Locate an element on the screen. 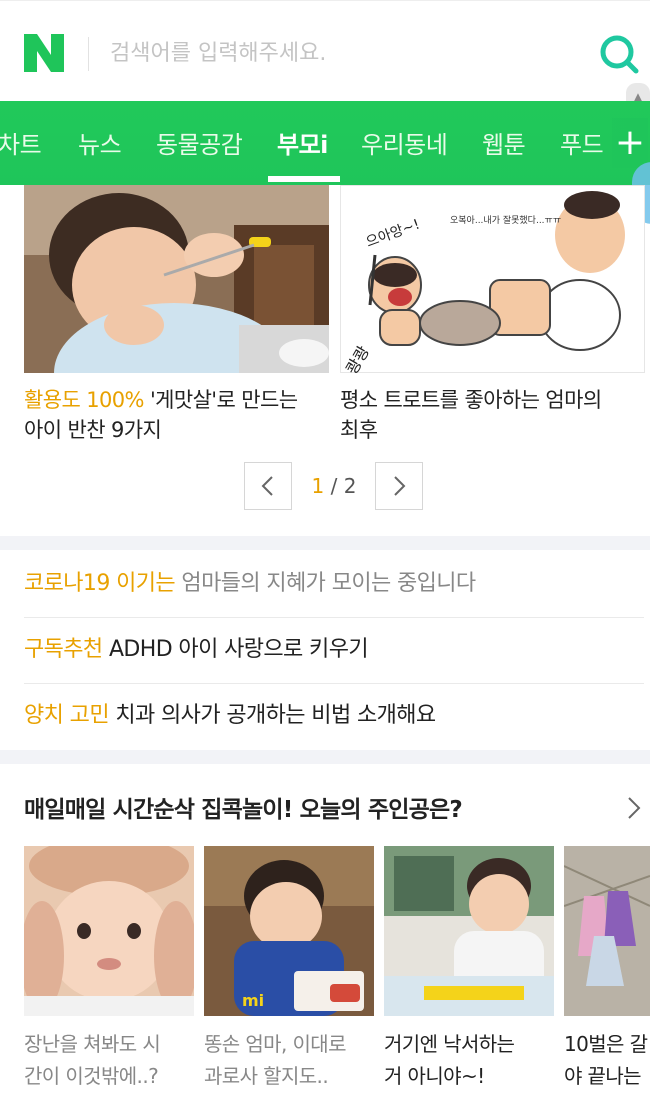 This screenshot has width=650, height=1109. card-title: 활용도 100% '게맛살'로 만드는 아이 반찬 9가지 is located at coordinates (176, 415).